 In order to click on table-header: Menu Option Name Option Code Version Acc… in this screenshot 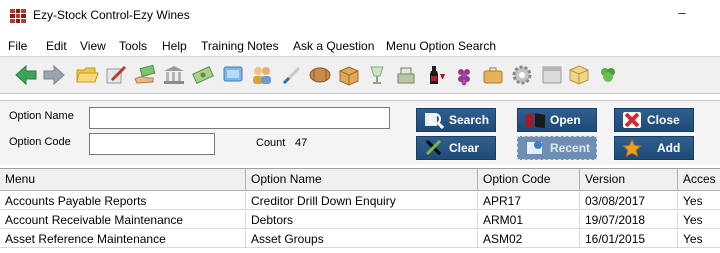, I will do `click(360, 180)`.